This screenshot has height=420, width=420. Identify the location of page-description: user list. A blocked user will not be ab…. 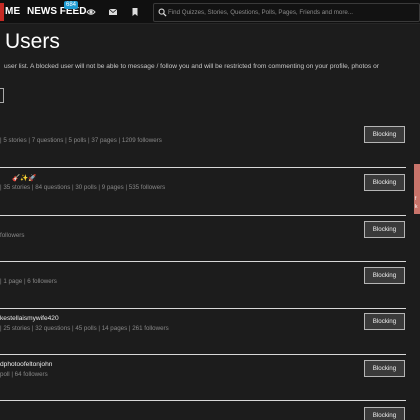
(191, 66).